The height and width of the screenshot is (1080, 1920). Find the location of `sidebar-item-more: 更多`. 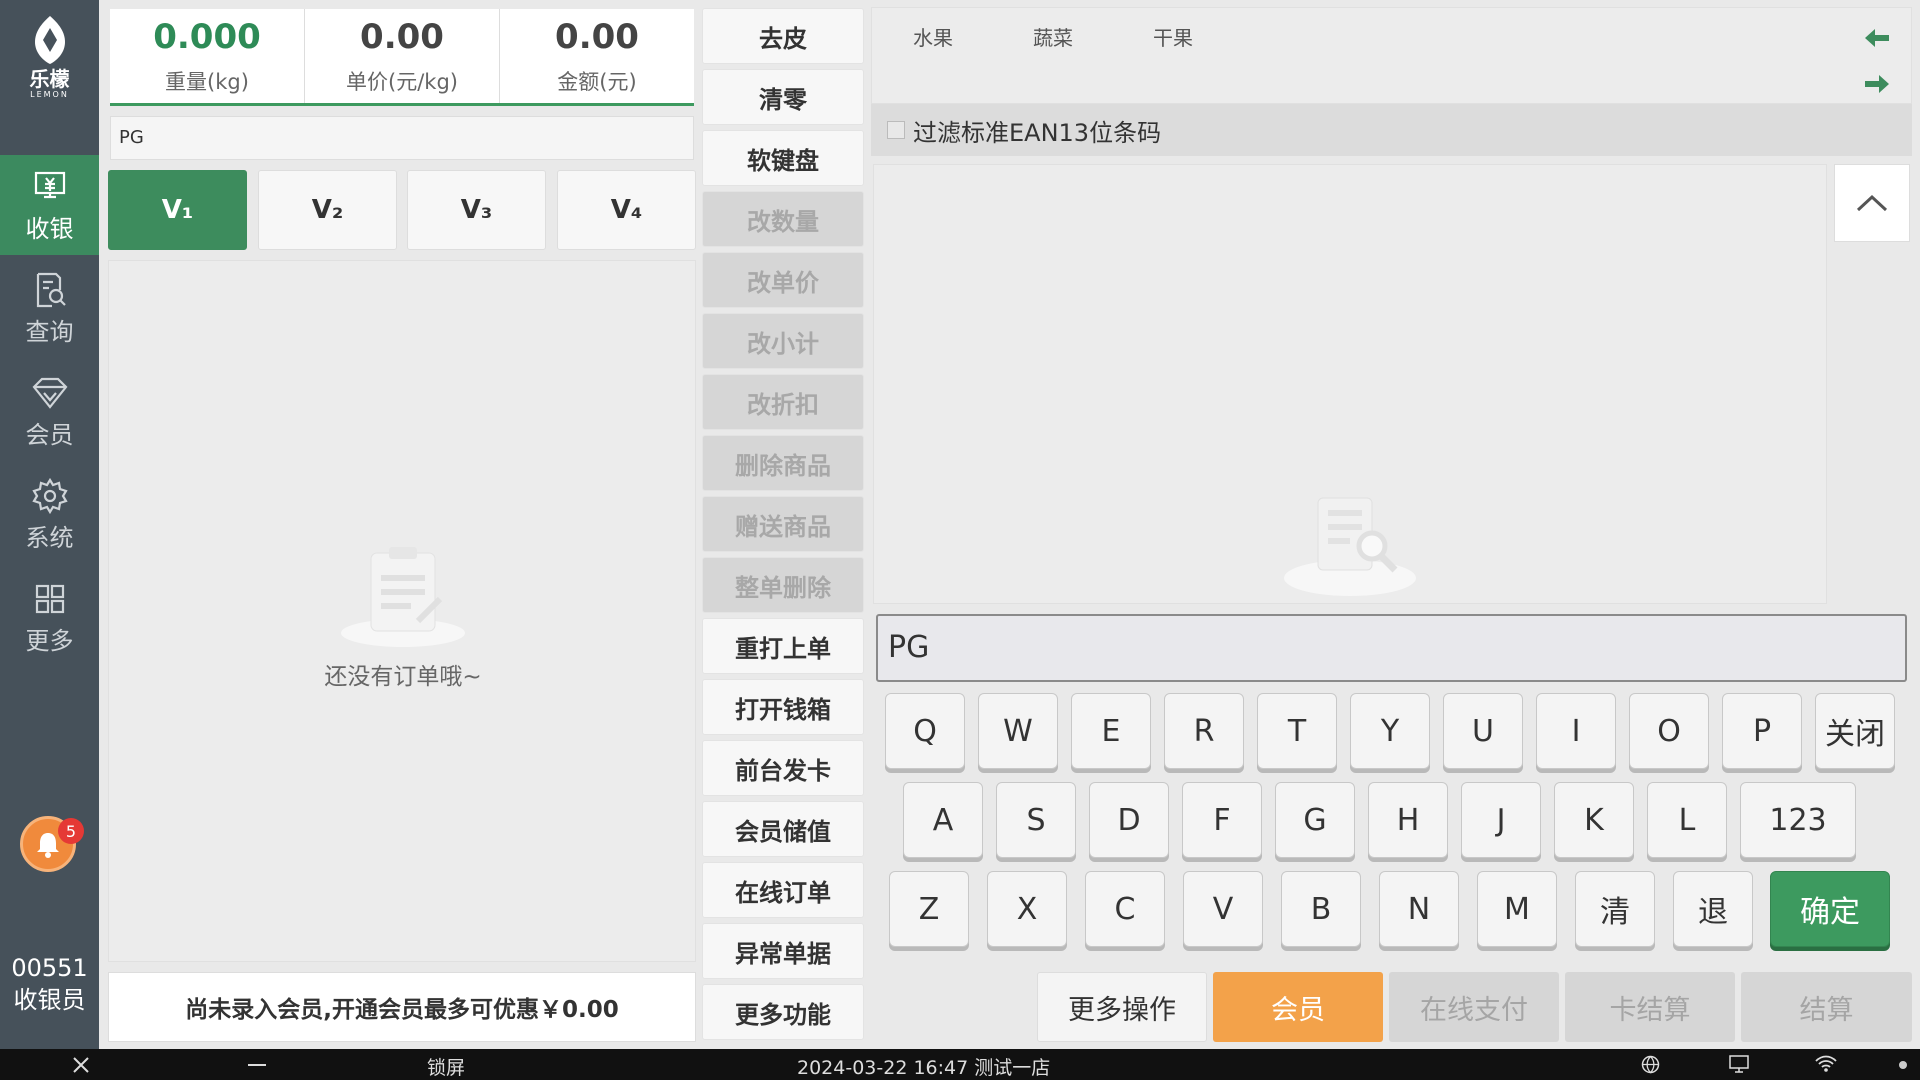

sidebar-item-more: 更多 is located at coordinates (49, 617).